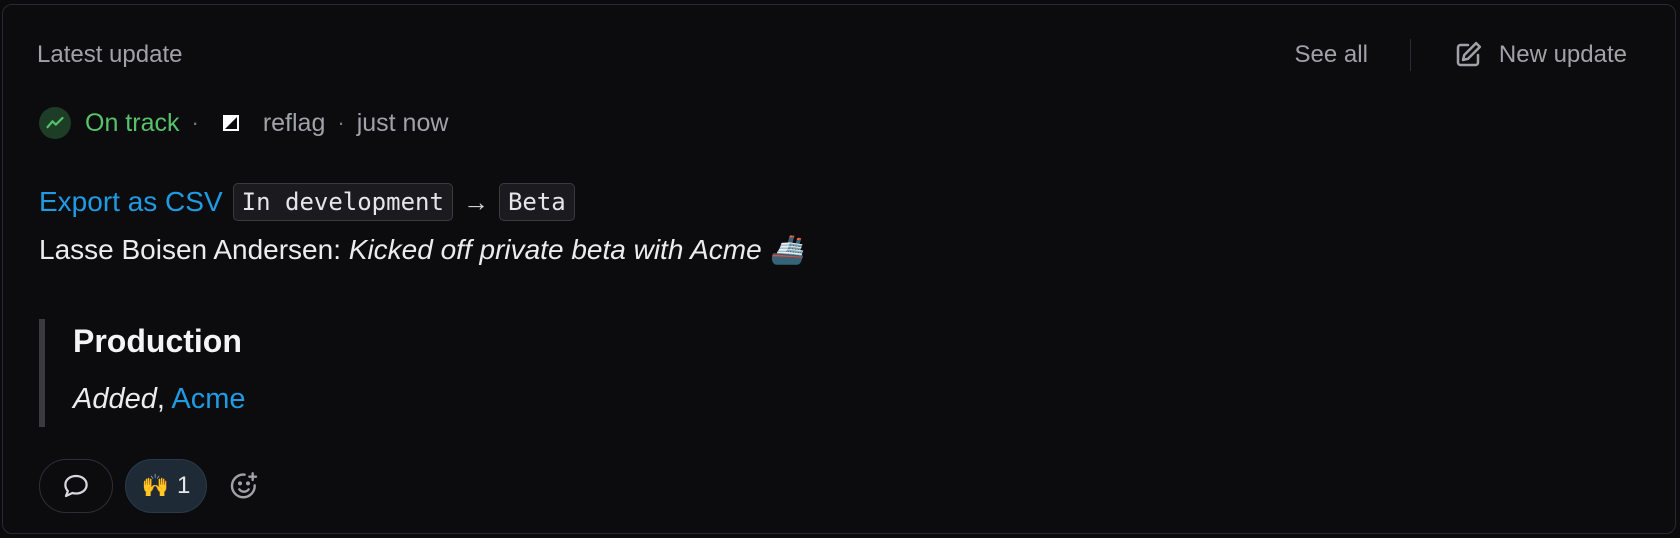 The image size is (1680, 538). I want to click on reaction-count: 1, so click(184, 485).